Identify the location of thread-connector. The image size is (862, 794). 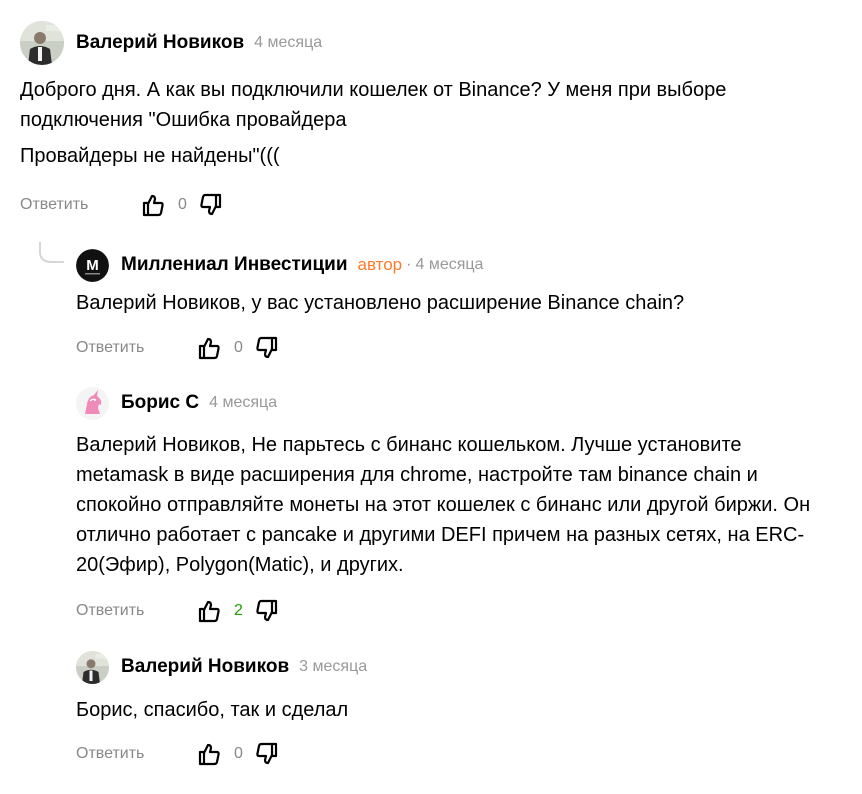
(51, 252).